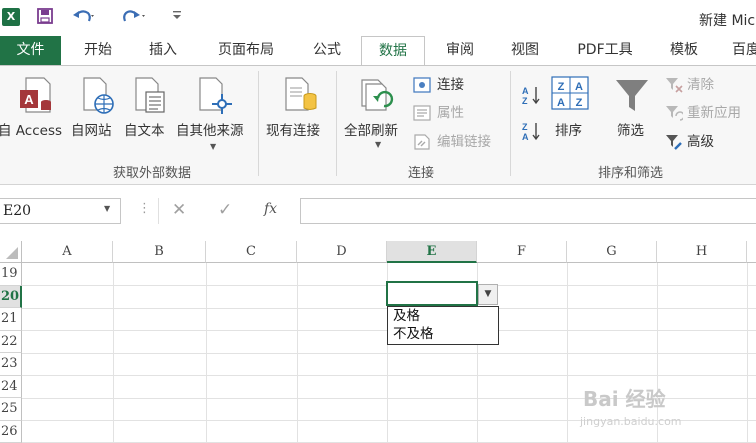  I want to click on tab-data: 数据, so click(393, 51).